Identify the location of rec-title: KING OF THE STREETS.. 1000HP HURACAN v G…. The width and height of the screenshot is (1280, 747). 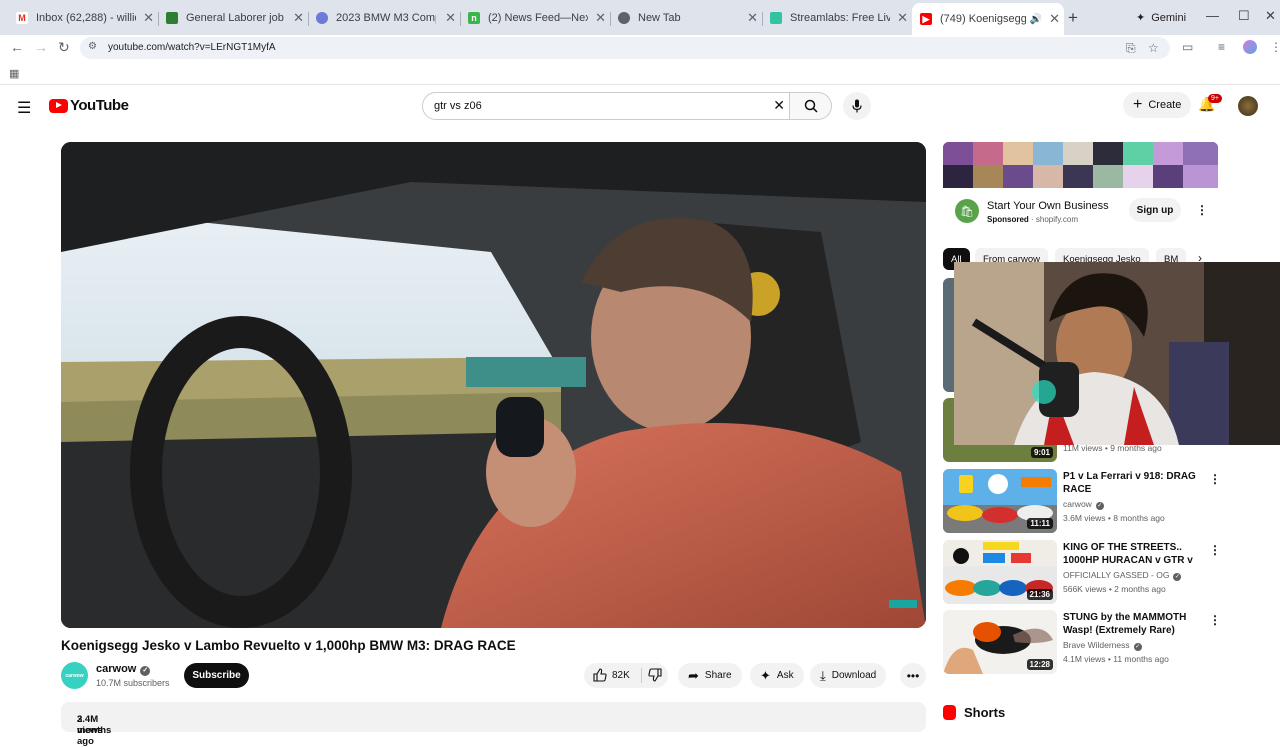
(1130, 554).